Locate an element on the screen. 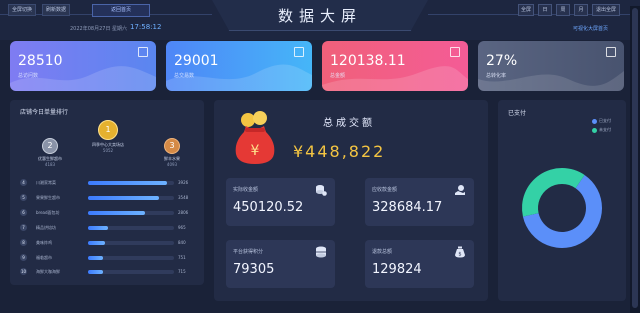 This screenshot has height=313, width=640. stat-value: 28510 is located at coordinates (40, 61).